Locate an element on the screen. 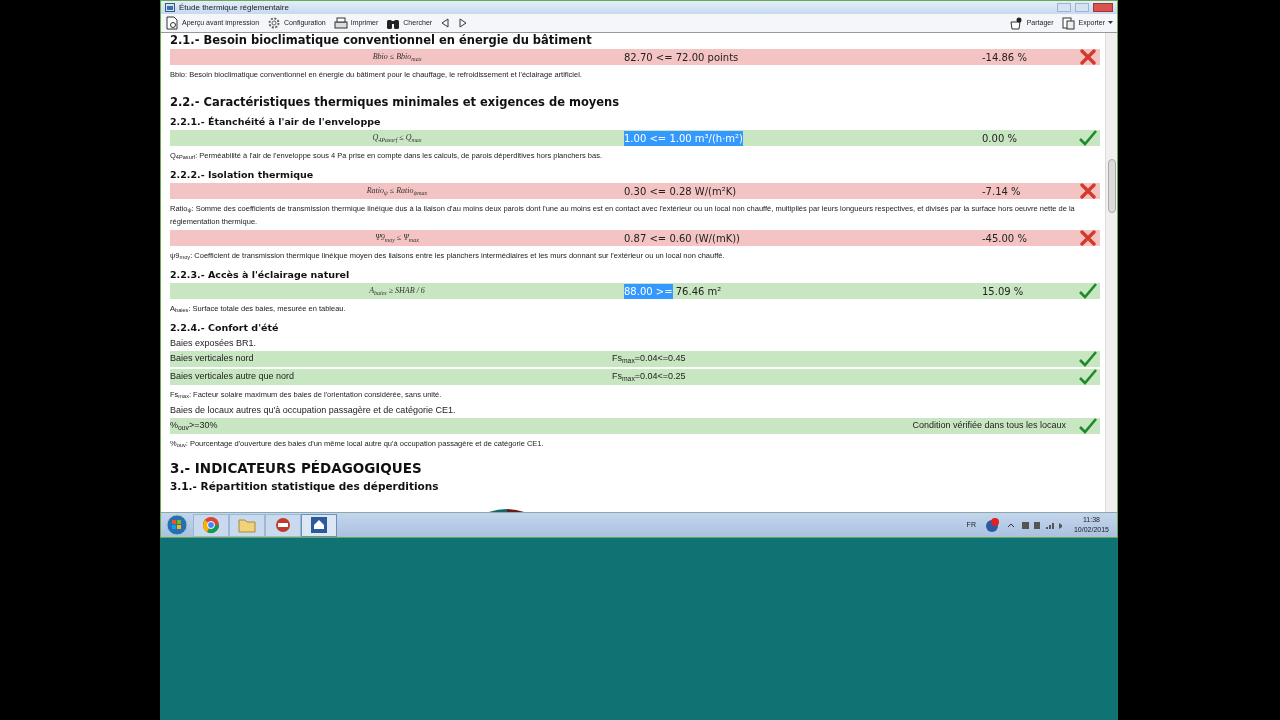 Image resolution: width=1280 pixels, height=720 pixels. warning-icon is located at coordinates (991, 525).